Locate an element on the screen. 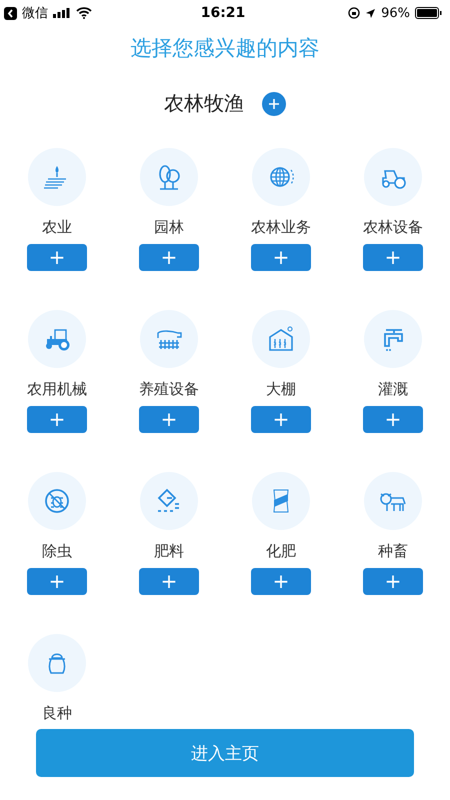 This screenshot has width=450, height=800. topic-label: 肥料 is located at coordinates (169, 551).